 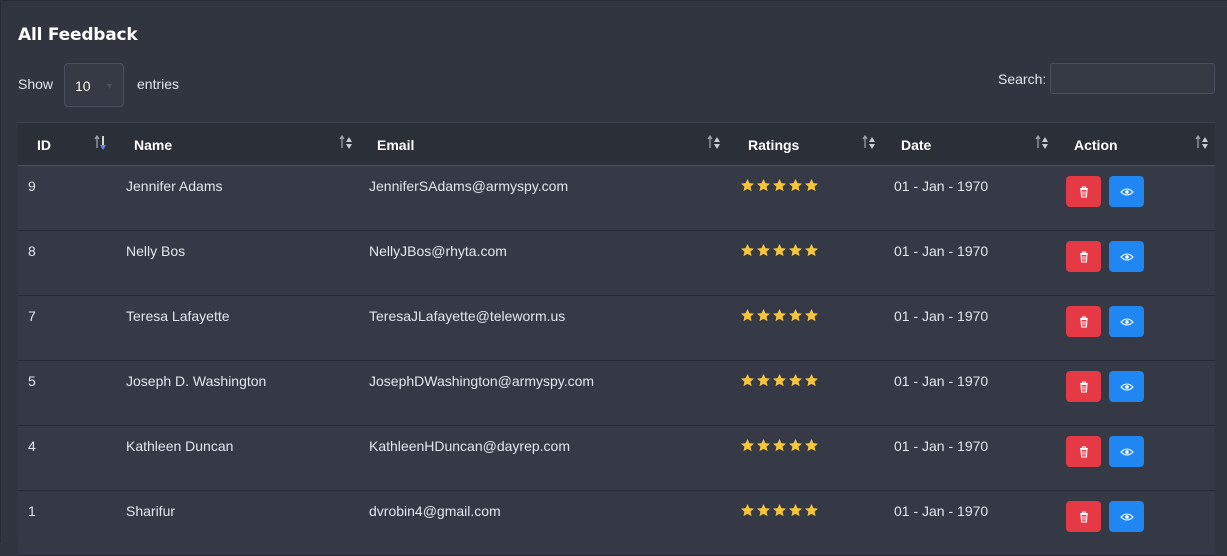 What do you see at coordinates (1136, 144) in the screenshot?
I see `column-header-action: Action` at bounding box center [1136, 144].